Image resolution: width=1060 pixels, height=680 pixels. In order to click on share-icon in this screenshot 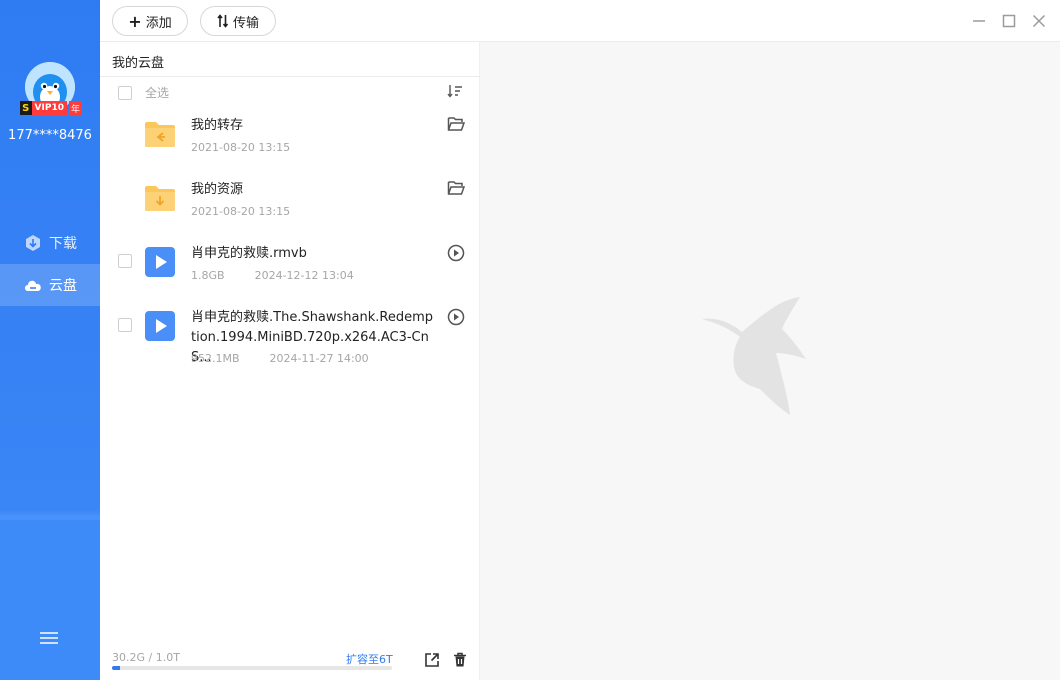, I will do `click(432, 660)`.